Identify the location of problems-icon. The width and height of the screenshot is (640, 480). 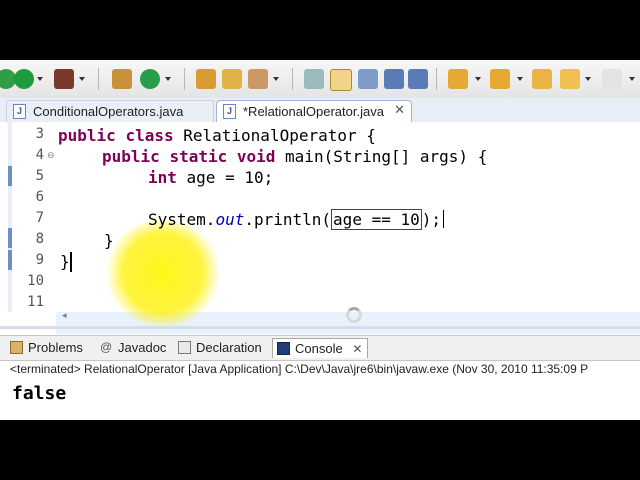
(16, 347).